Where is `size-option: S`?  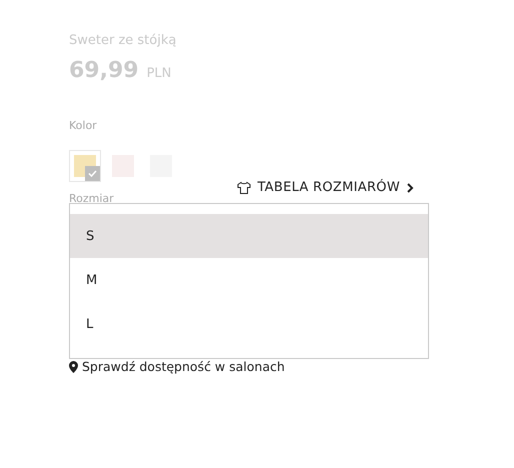 size-option: S is located at coordinates (249, 236).